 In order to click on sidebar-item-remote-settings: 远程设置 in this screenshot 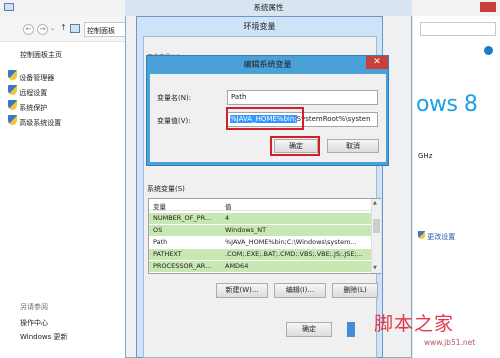, I will do `click(27, 91)`.